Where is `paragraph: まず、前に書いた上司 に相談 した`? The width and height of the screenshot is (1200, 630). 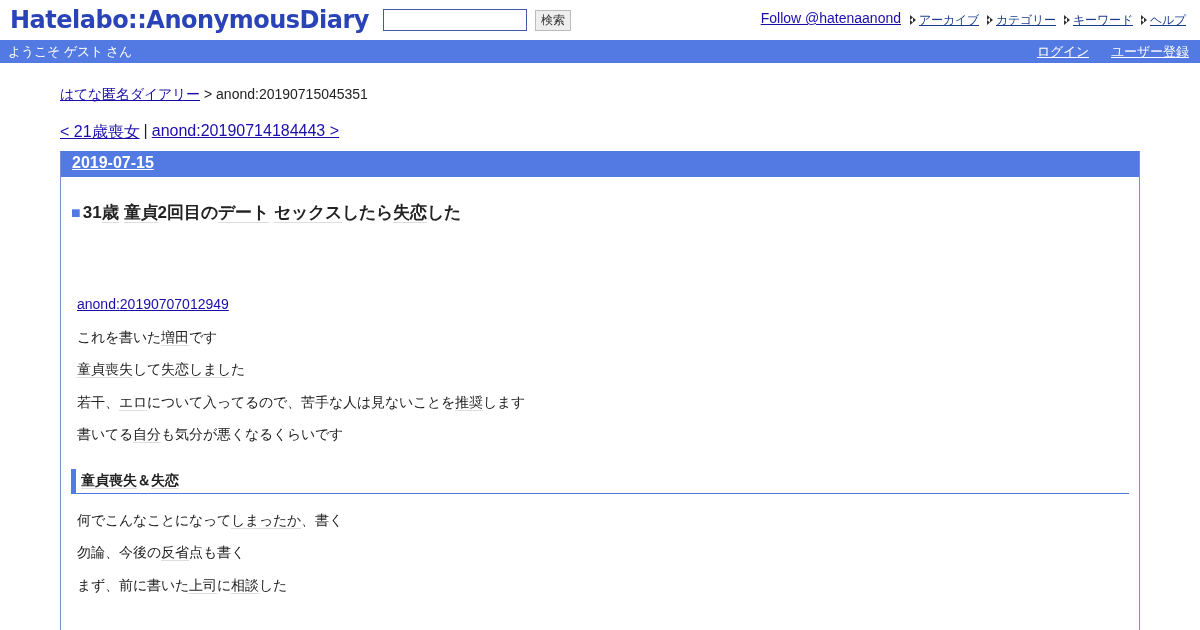
paragraph: まず、前に書いた上司 に相談 した is located at coordinates (182, 585).